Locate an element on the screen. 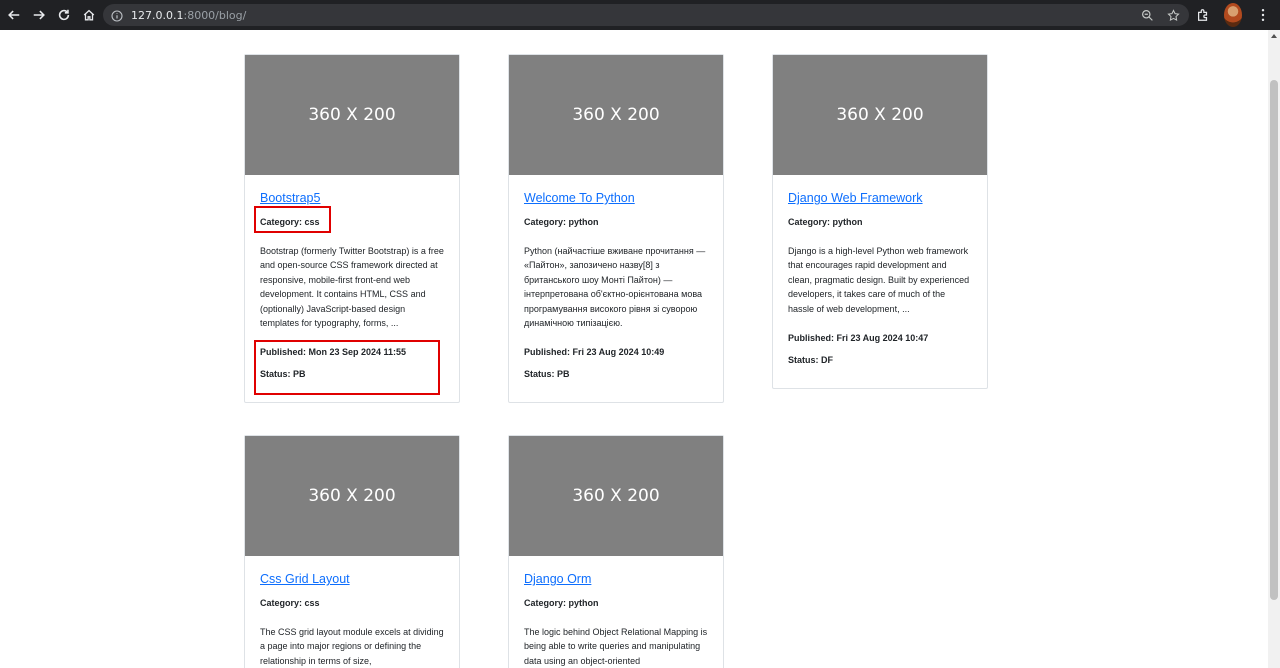 The width and height of the screenshot is (1280, 668). home-icon is located at coordinates (89, 15).